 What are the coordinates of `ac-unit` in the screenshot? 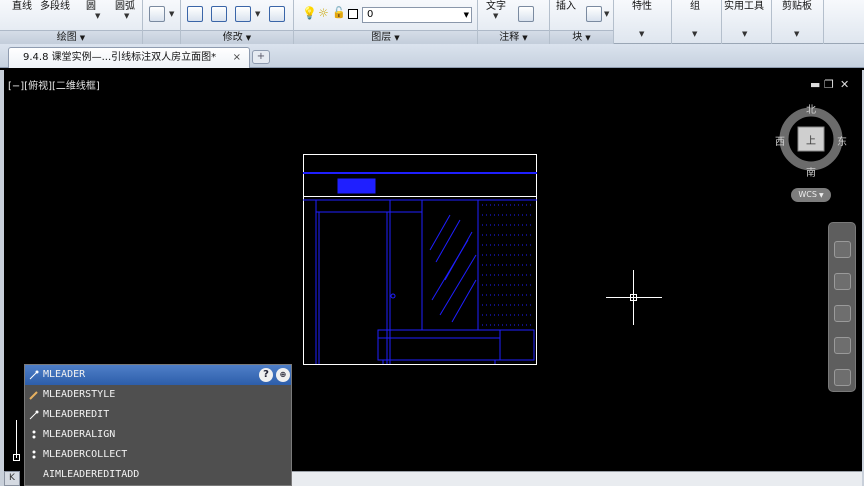 It's located at (356, 186).